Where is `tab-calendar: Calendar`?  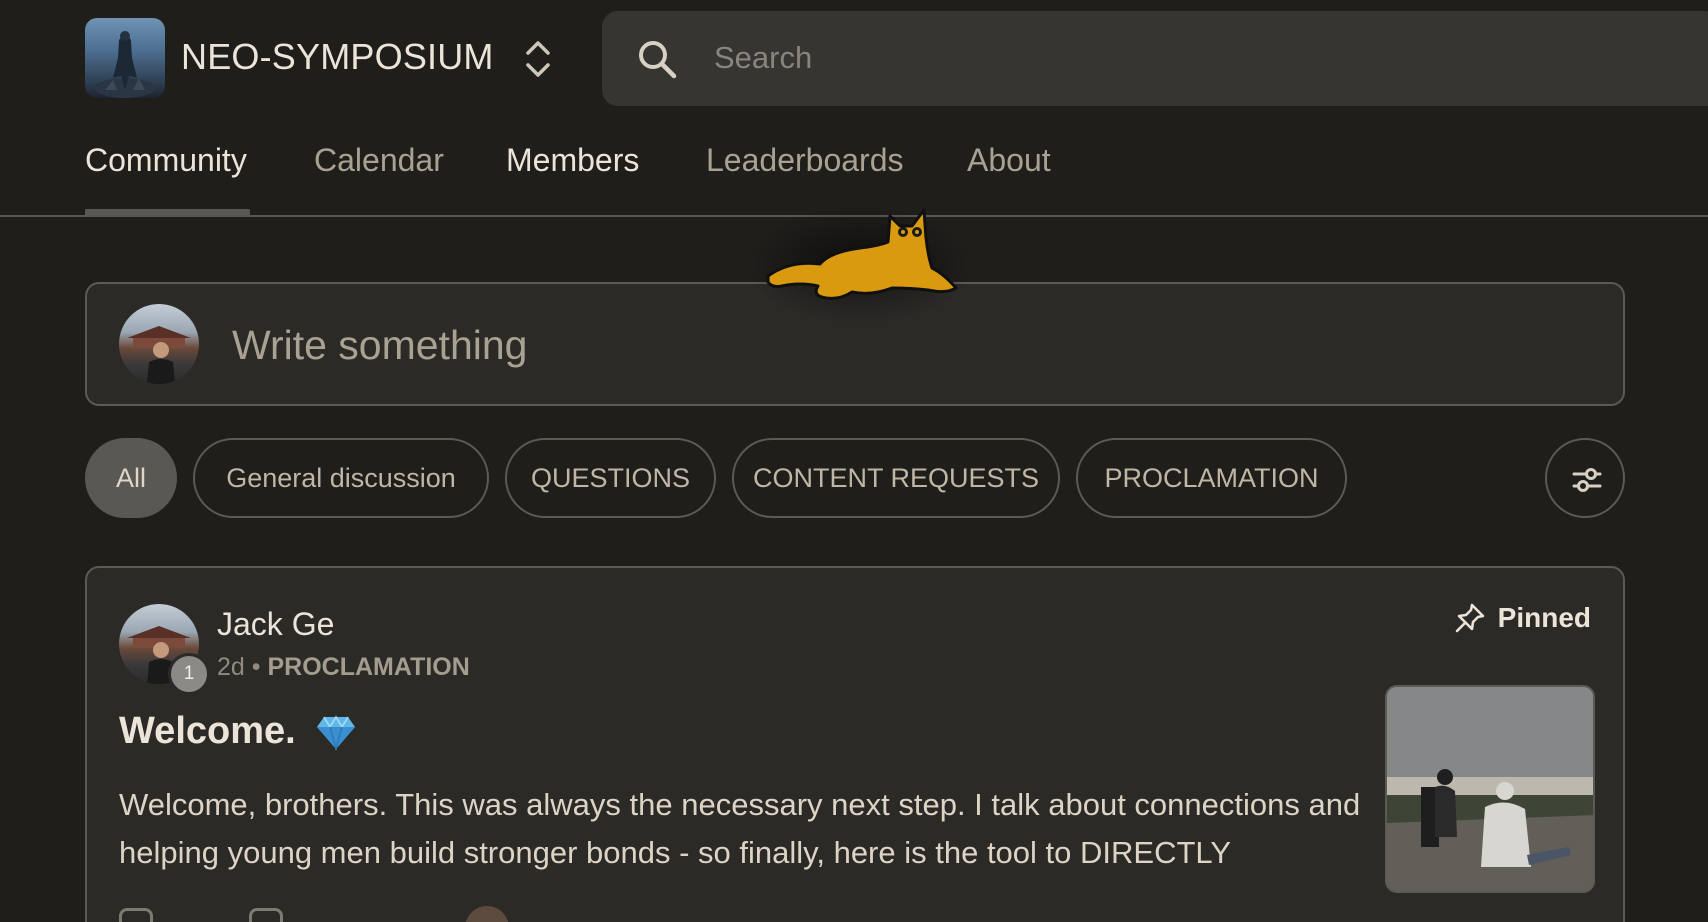
tab-calendar: Calendar is located at coordinates (379, 160).